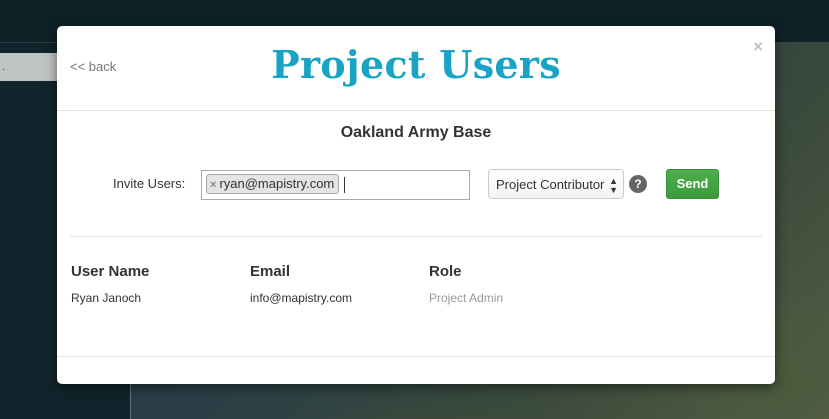 This screenshot has height=419, width=829. What do you see at coordinates (344, 185) in the screenshot?
I see `text-caret` at bounding box center [344, 185].